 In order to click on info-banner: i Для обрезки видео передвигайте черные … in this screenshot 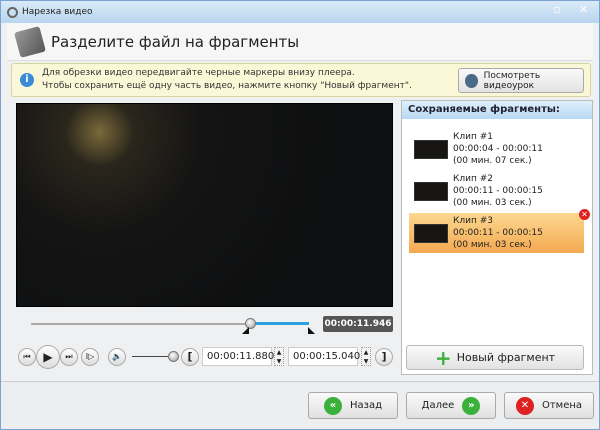, I will do `click(301, 80)`.